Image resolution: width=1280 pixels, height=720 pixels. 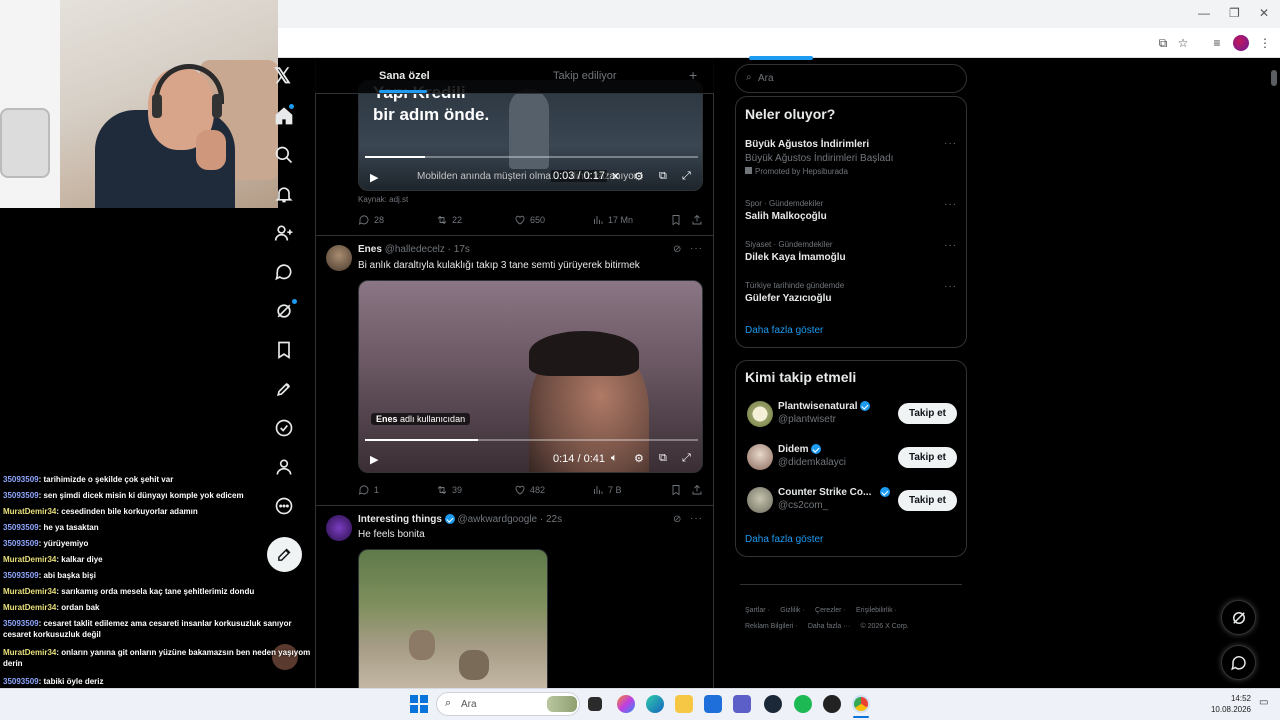 What do you see at coordinates (1238, 617) in the screenshot?
I see `grok-fab-button` at bounding box center [1238, 617].